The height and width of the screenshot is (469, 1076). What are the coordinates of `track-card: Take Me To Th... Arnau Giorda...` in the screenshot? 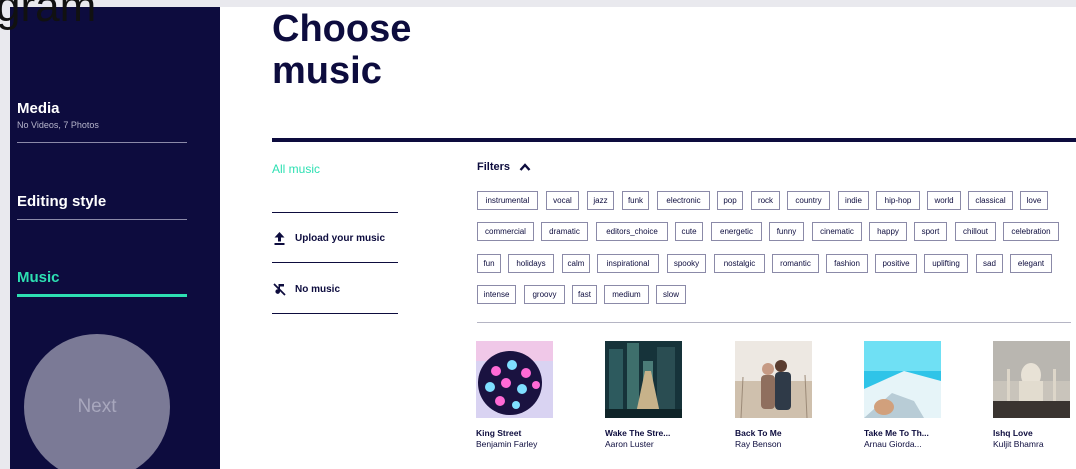 It's located at (914, 395).